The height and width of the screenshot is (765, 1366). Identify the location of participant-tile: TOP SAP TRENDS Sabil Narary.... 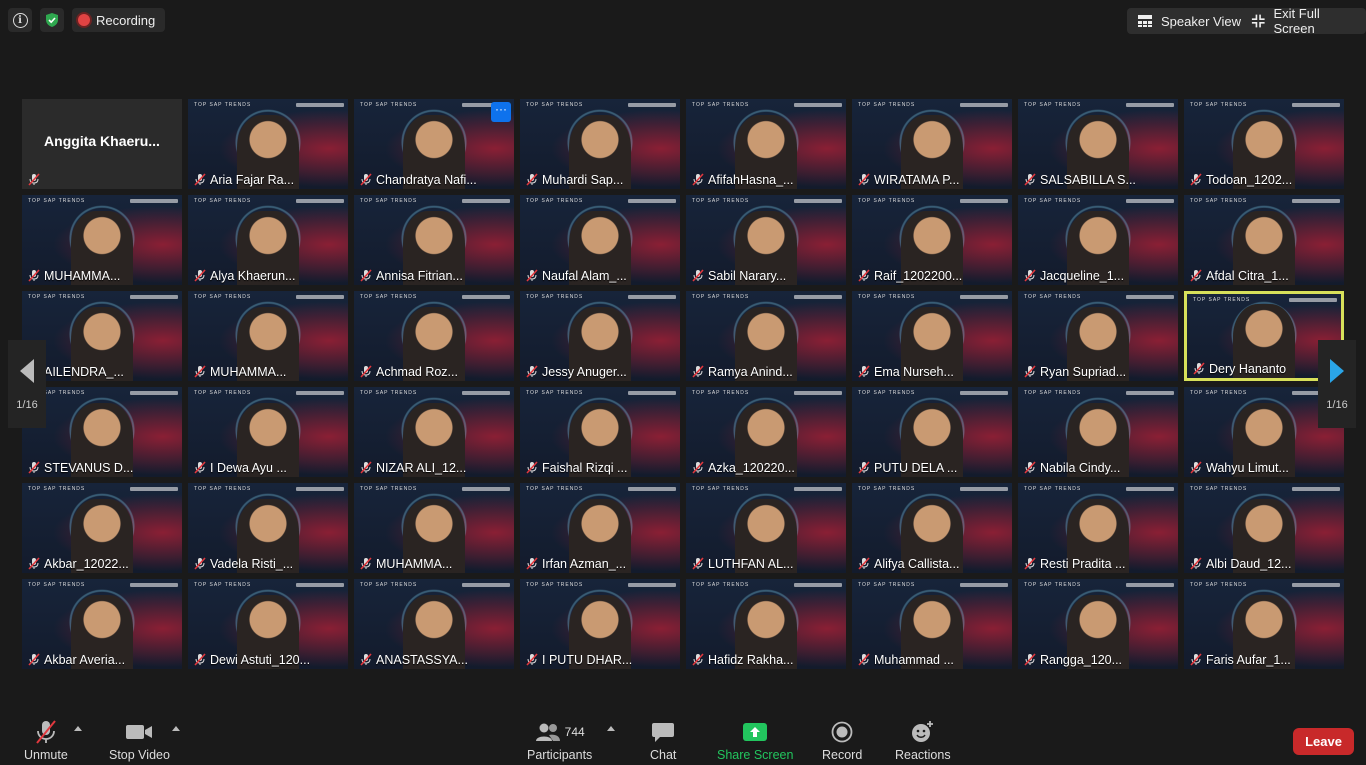
(766, 240).